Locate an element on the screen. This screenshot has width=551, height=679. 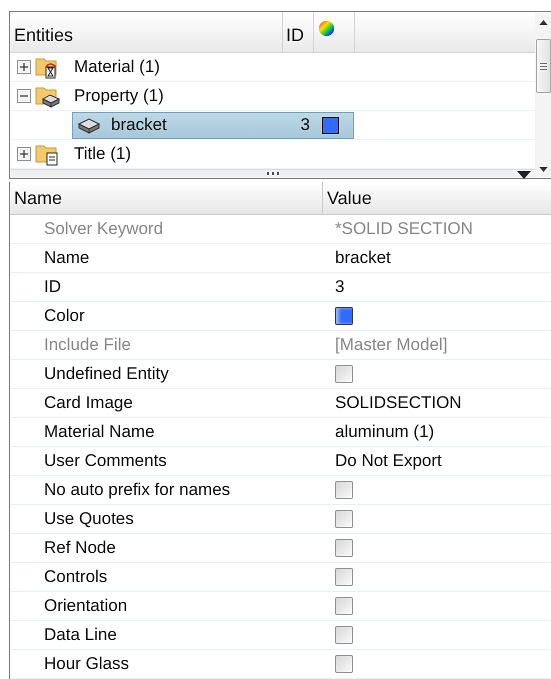
property-name: Orientation is located at coordinates (86, 606).